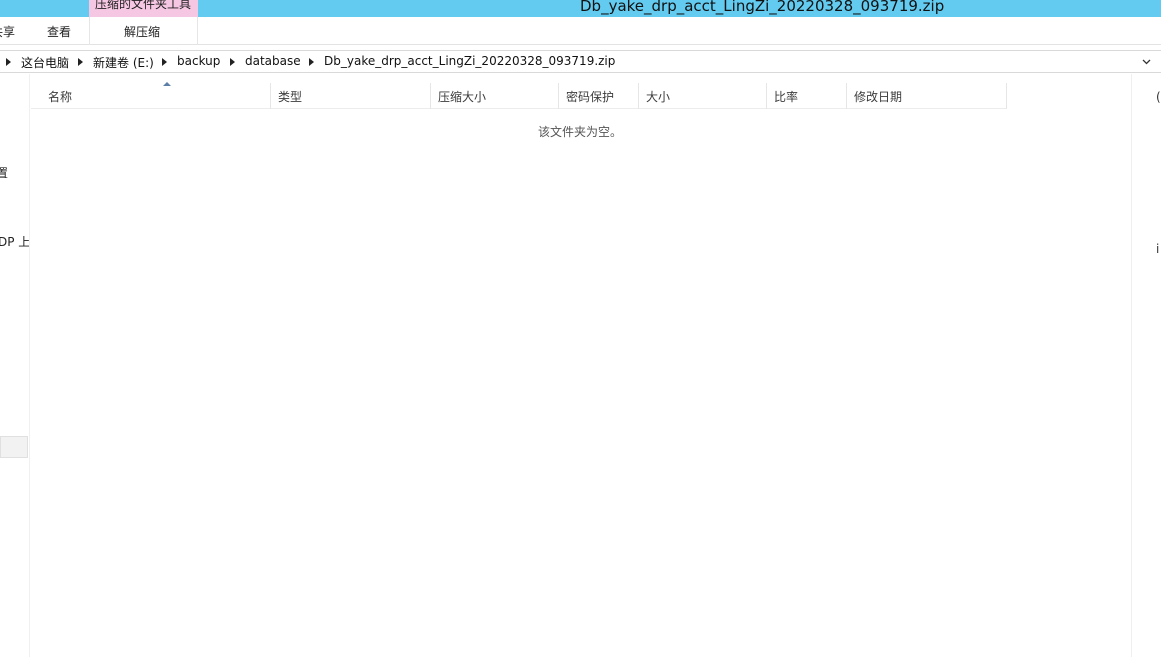 This screenshot has height=657, width=1161. I want to click on navigation-pane: 置 DP 上, so click(15, 365).